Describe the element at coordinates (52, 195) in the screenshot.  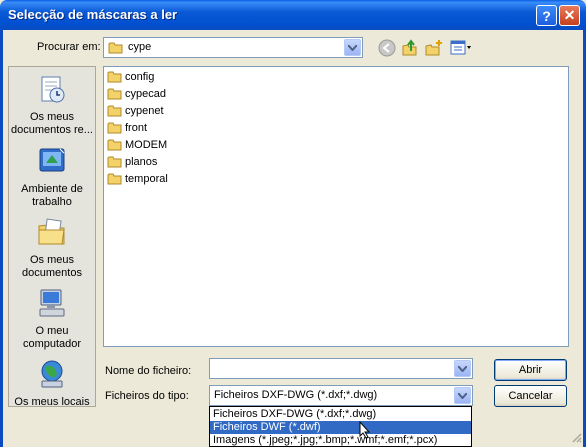
I see `place-label: Ambiente de trabalho` at that location.